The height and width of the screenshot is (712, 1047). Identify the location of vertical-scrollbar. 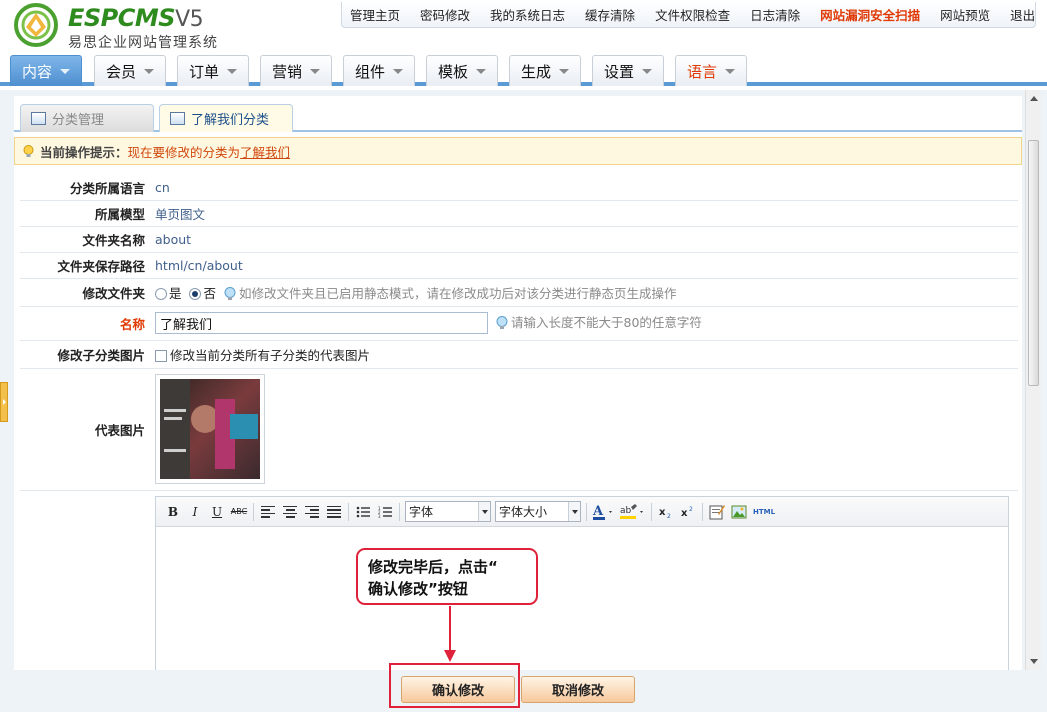
(1033, 380).